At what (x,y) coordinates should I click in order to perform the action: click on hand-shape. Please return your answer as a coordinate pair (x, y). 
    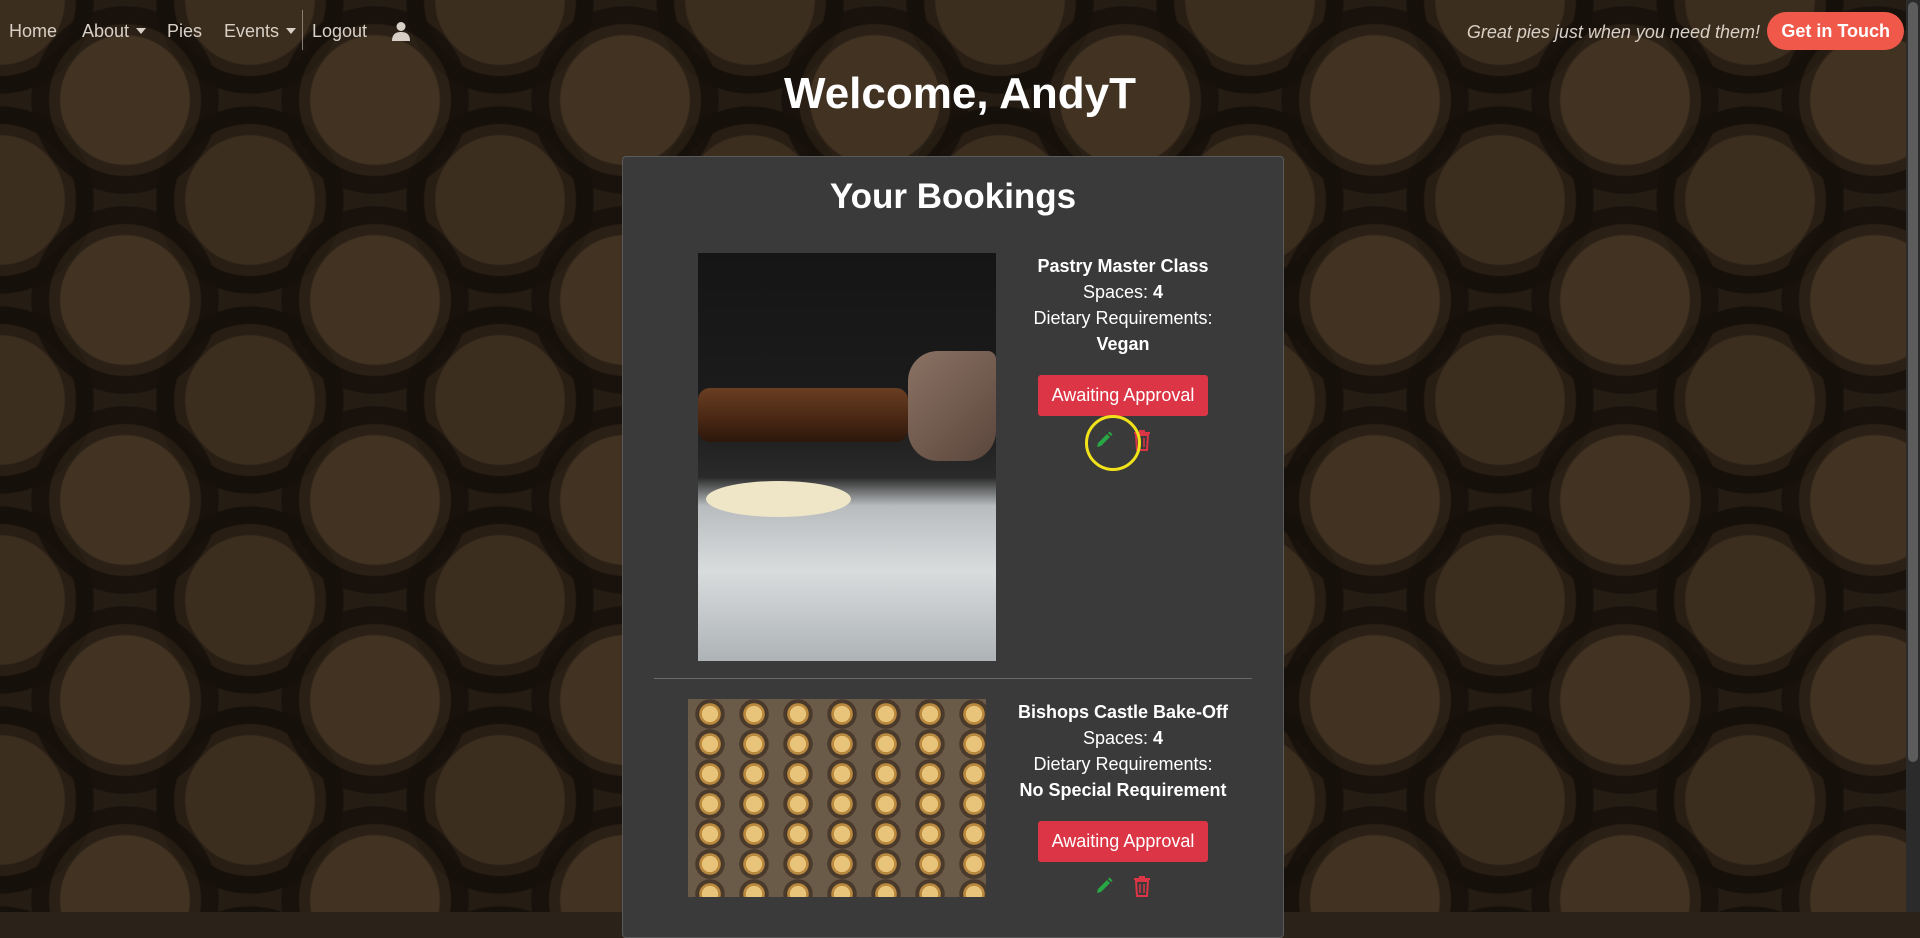
    Looking at the image, I should click on (952, 406).